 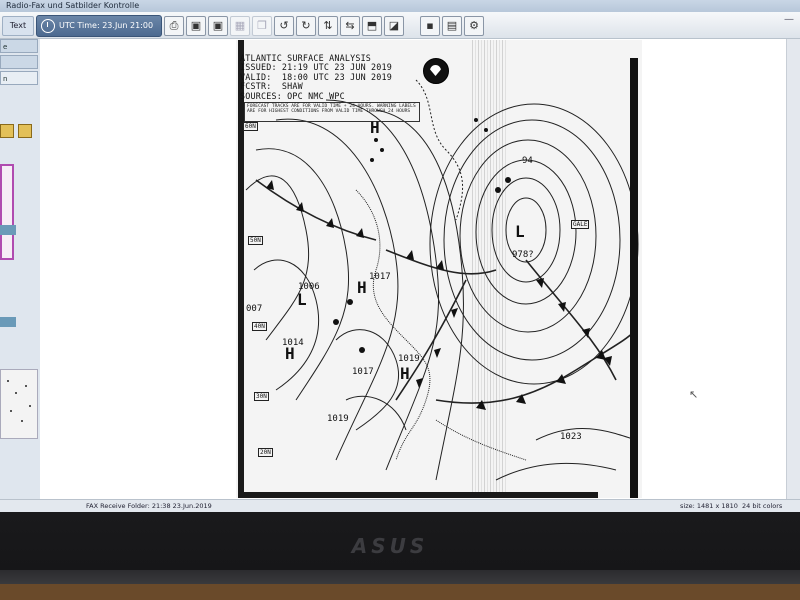 I want to click on latitude-50n: 50N, so click(x=255, y=240).